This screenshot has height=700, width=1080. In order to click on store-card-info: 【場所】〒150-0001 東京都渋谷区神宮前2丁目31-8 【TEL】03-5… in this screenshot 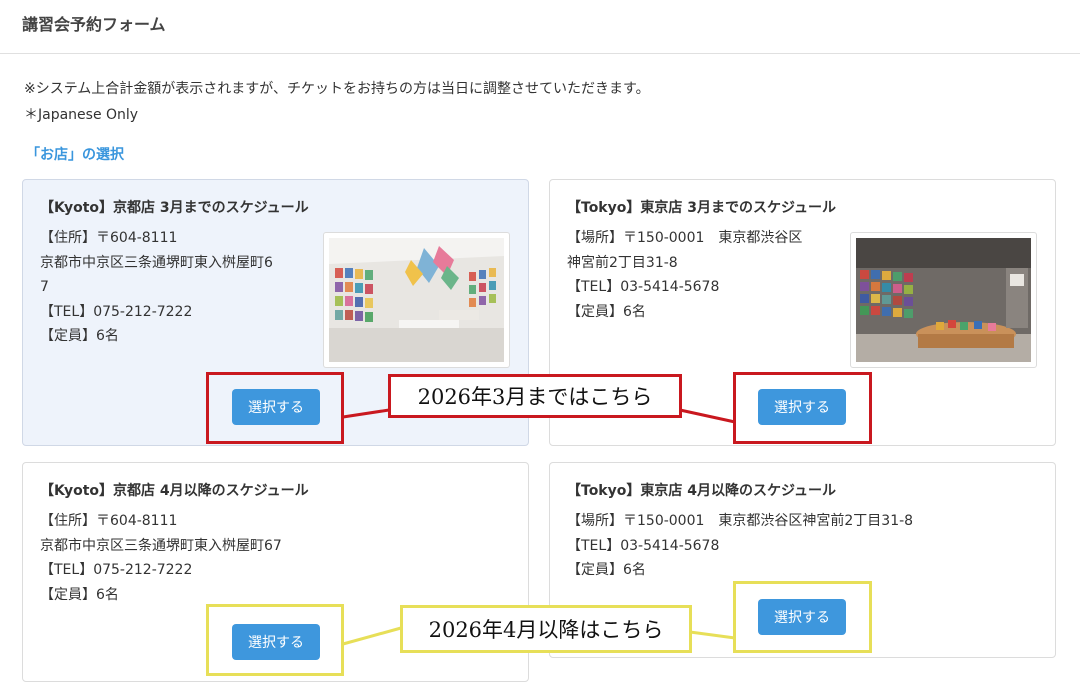, I will do `click(740, 546)`.